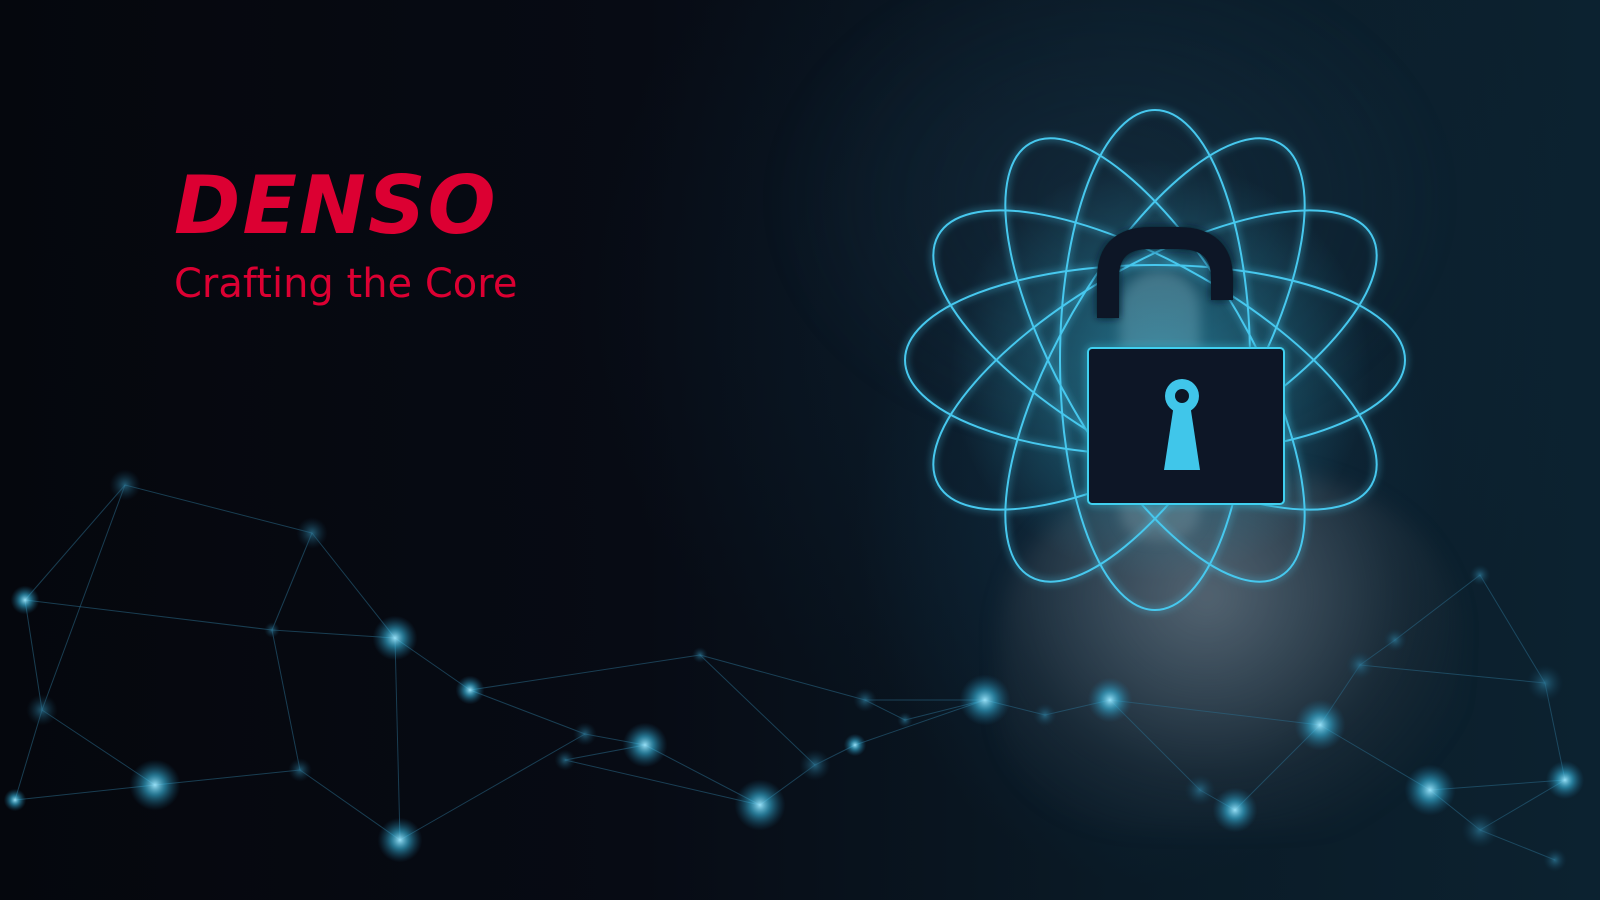 The width and height of the screenshot is (1600, 900). What do you see at coordinates (336, 205) in the screenshot?
I see `brand-name: DENSO` at bounding box center [336, 205].